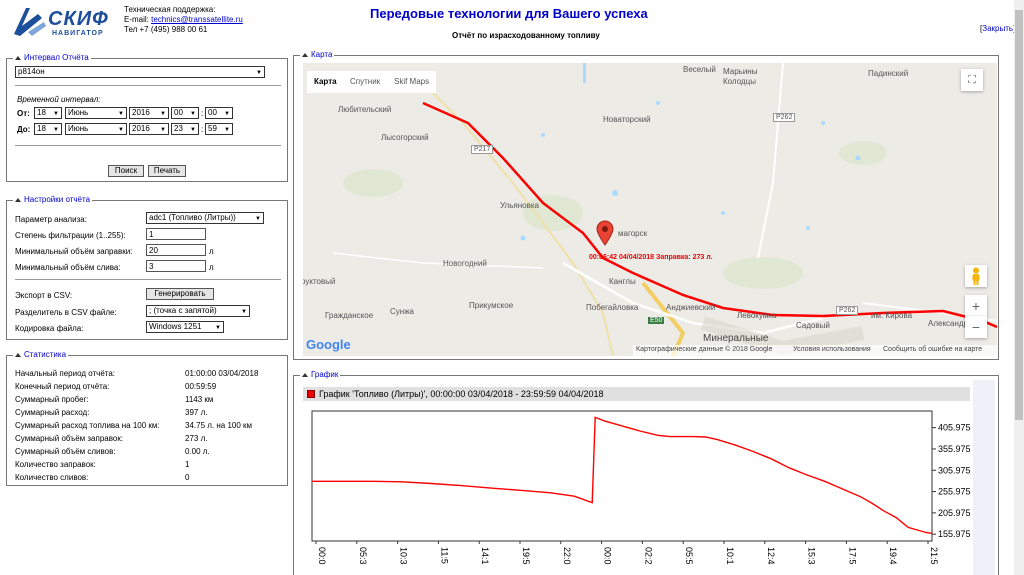 The height and width of the screenshot is (575, 1024). Describe the element at coordinates (69, 438) in the screenshot. I see `stat-label: Суммарный объём заправок:` at that location.